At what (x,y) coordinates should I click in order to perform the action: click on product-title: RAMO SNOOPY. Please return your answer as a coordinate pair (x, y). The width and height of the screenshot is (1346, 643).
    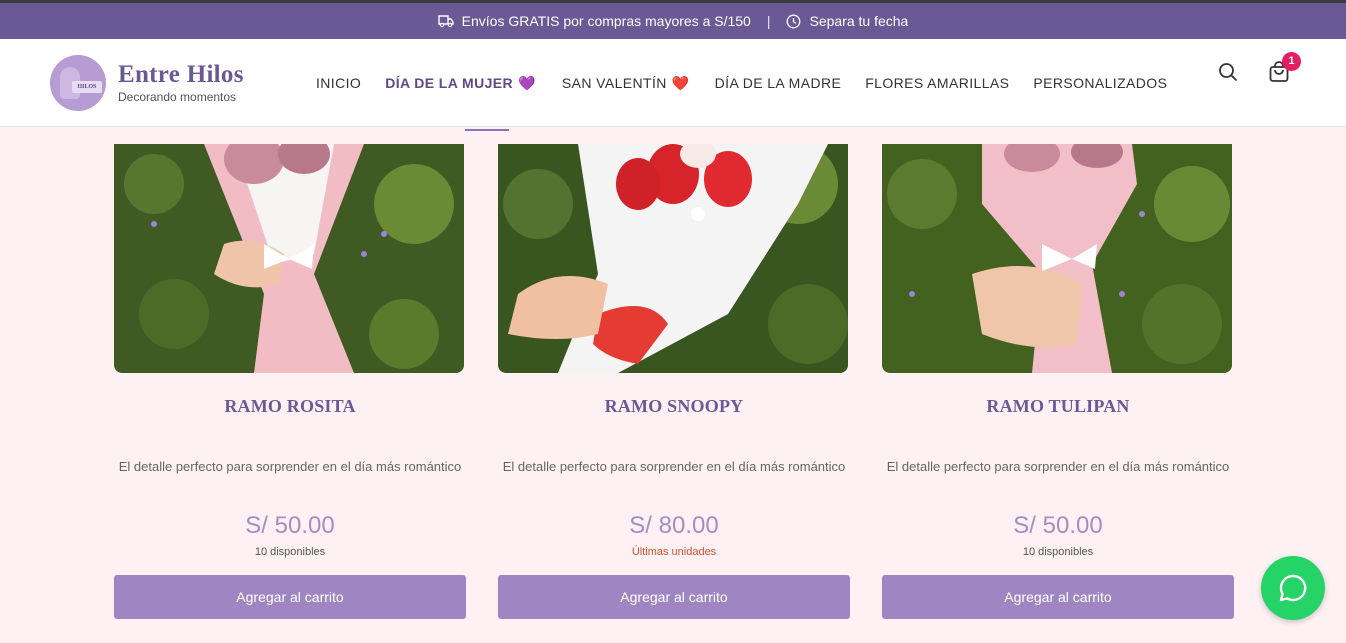
    Looking at the image, I should click on (674, 406).